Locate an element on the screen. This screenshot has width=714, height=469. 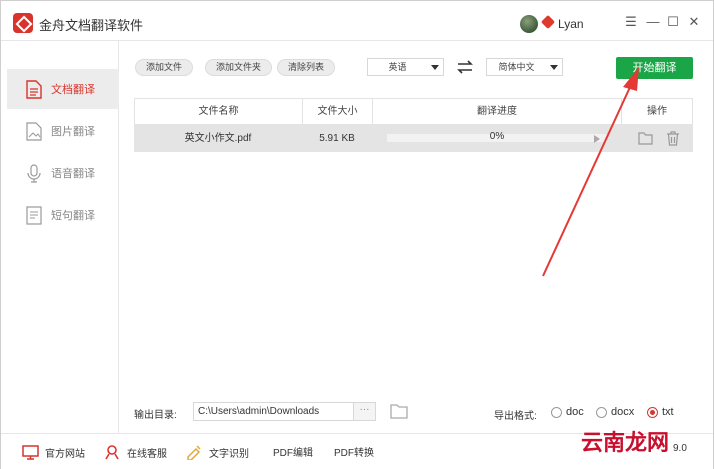
output-directory-label: 输出目录: is located at coordinates (155, 415).